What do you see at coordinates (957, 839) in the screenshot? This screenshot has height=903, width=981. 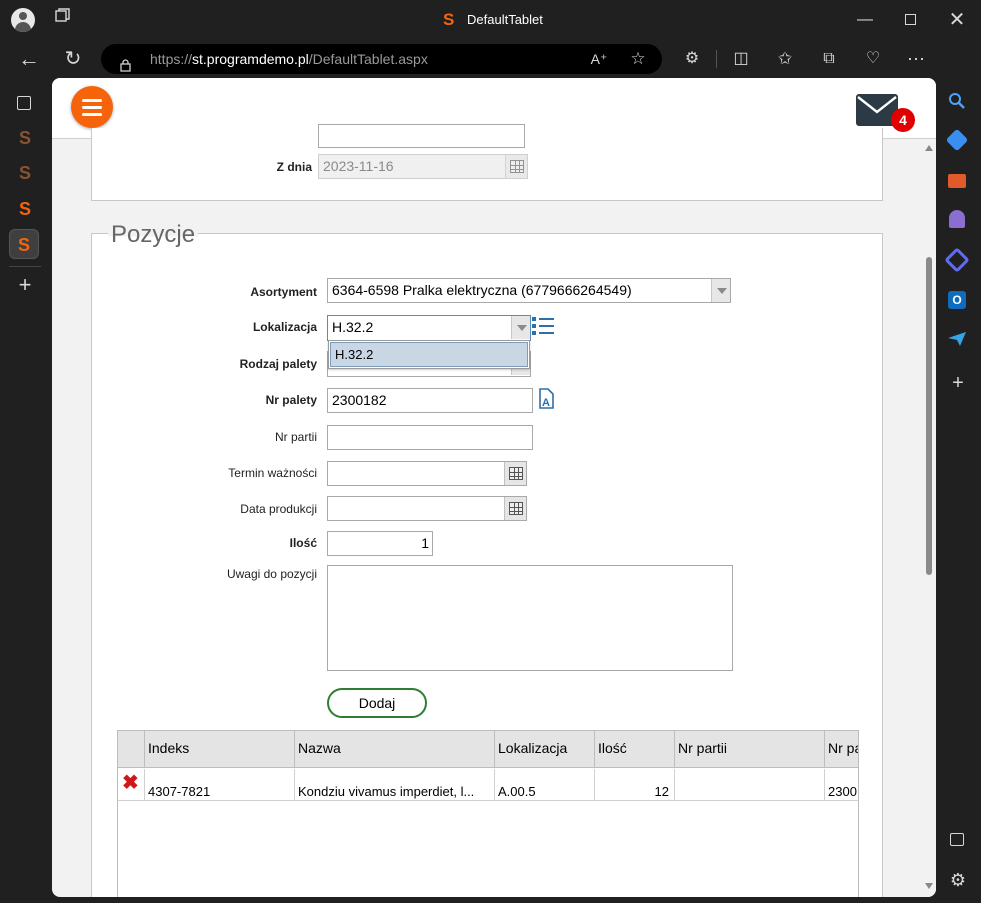 I see `hide-sidebar-icon` at bounding box center [957, 839].